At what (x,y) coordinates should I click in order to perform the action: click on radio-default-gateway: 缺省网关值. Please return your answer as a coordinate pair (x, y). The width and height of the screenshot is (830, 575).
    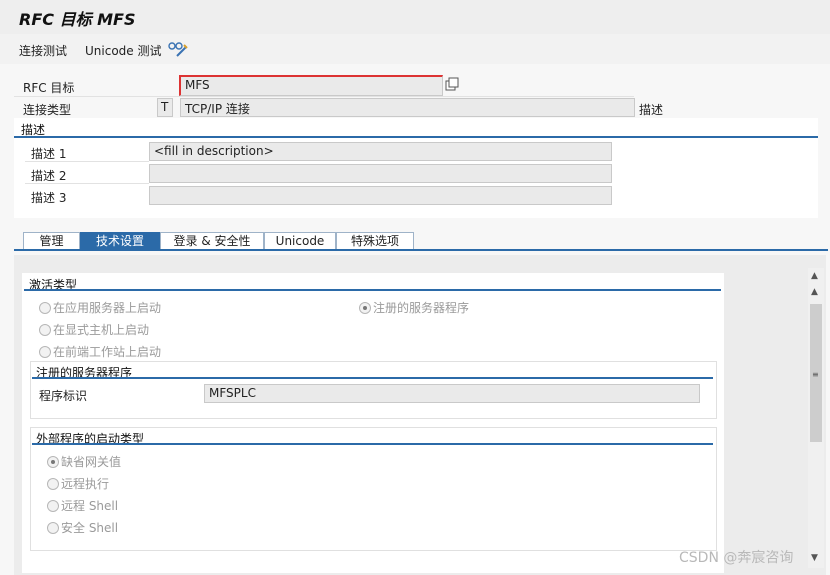
    Looking at the image, I should click on (84, 461).